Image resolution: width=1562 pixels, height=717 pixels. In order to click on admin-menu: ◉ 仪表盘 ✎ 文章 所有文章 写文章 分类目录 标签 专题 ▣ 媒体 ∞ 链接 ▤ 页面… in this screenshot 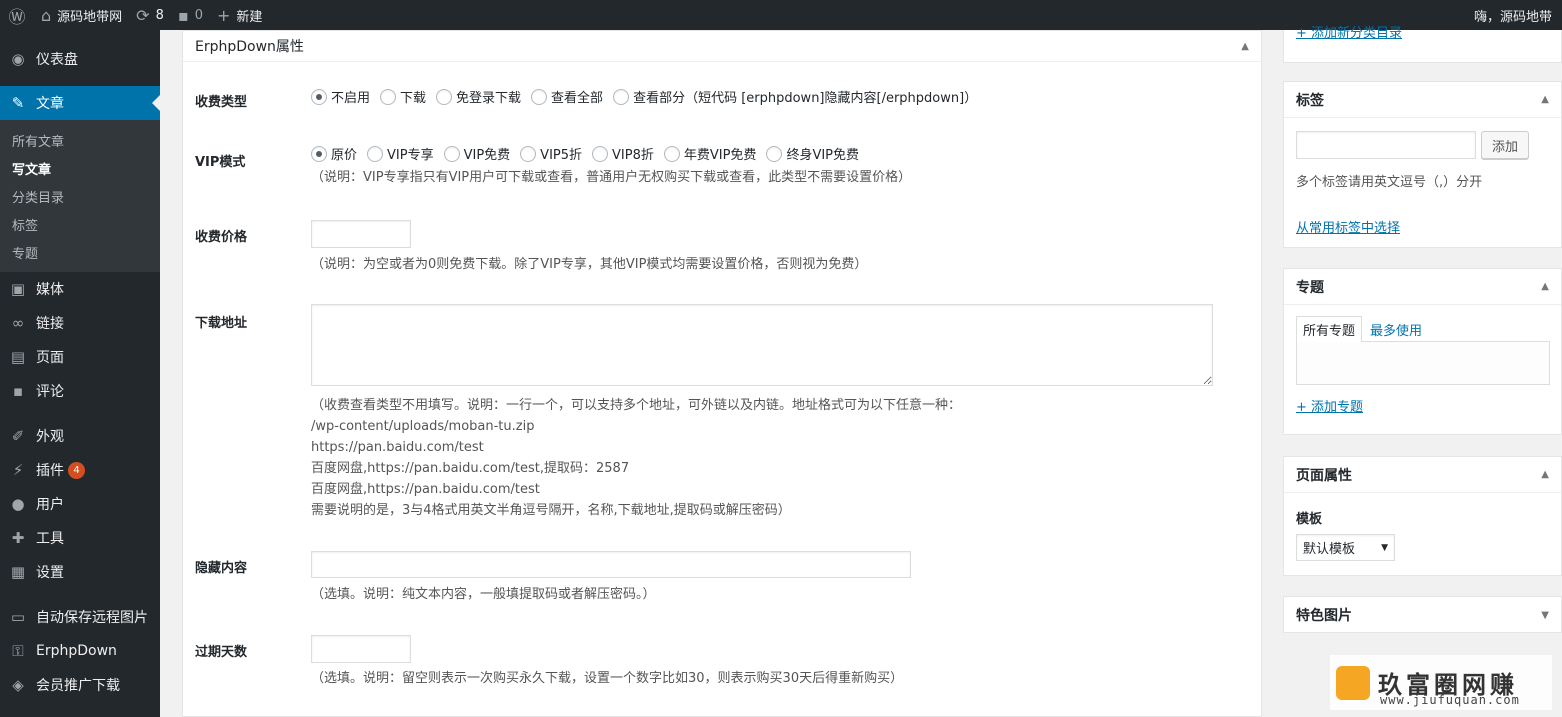, I will do `click(80, 373)`.